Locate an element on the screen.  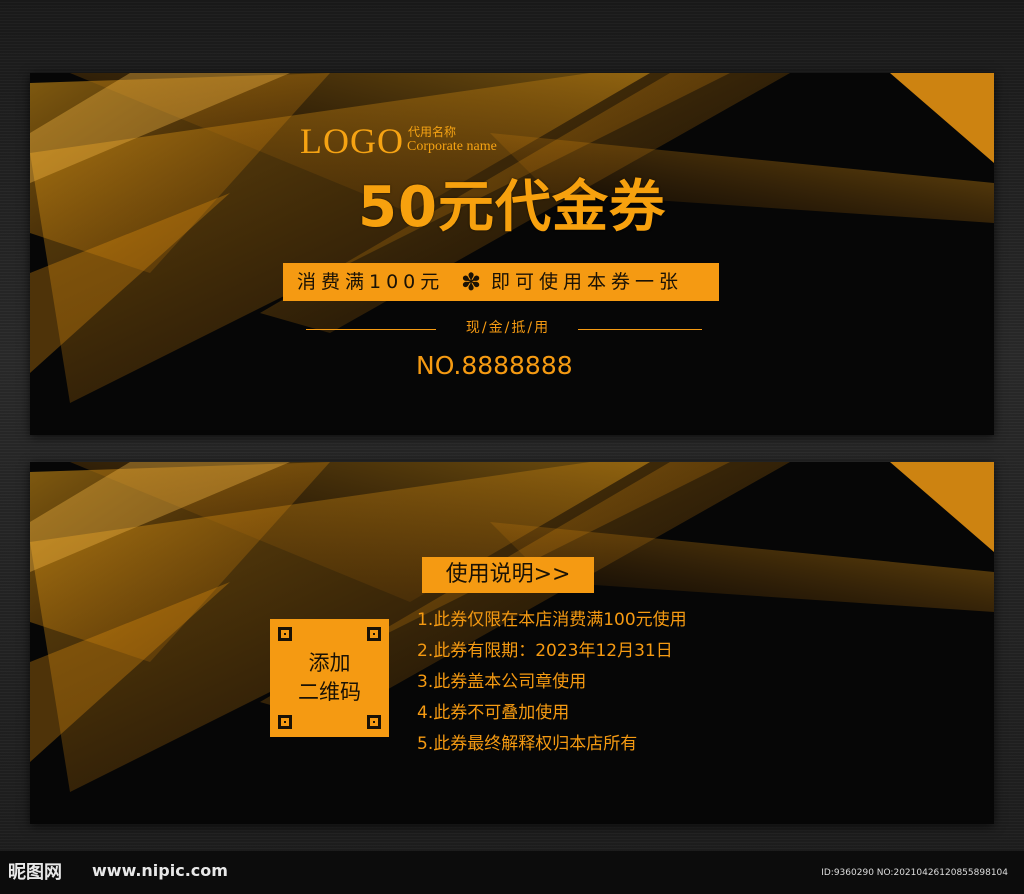
logo-name-cn: 代用名称 is located at coordinates (432, 132).